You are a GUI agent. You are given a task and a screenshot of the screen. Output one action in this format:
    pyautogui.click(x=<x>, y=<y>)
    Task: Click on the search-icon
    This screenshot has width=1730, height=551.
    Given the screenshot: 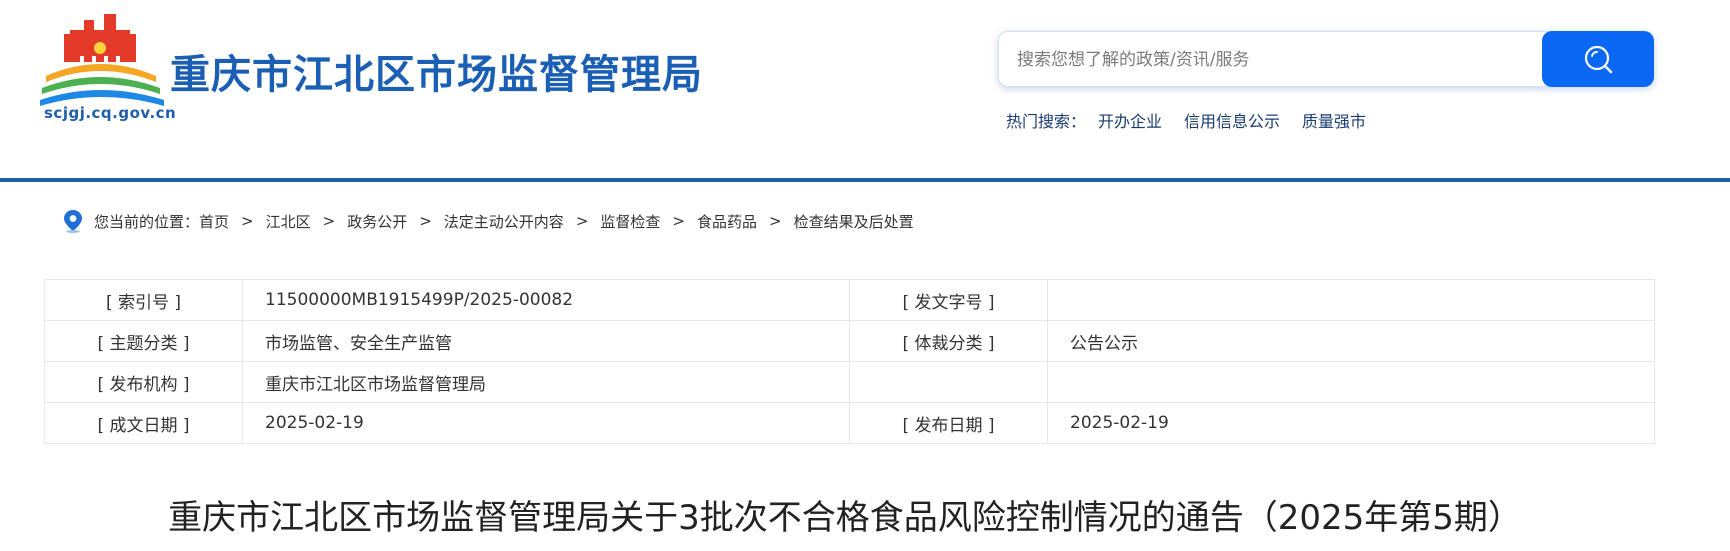 What is the action you would take?
    pyautogui.click(x=1598, y=59)
    